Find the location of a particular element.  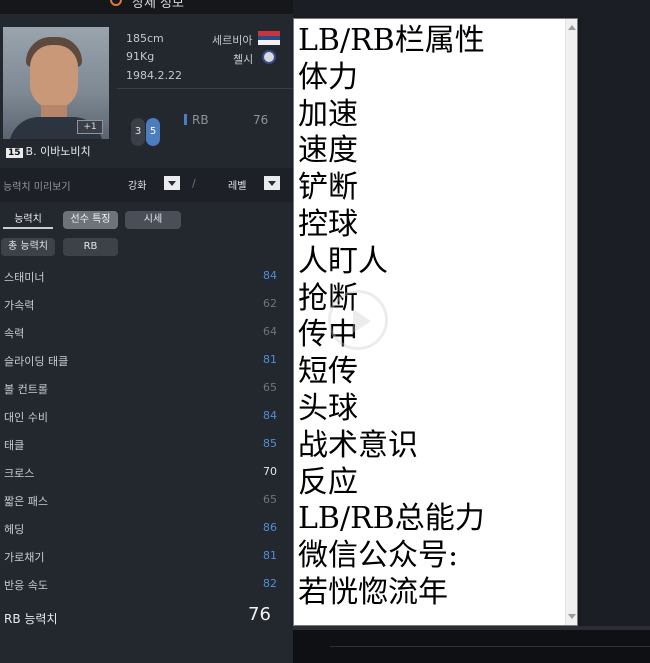

jersey-number: 15 is located at coordinates (14, 153).